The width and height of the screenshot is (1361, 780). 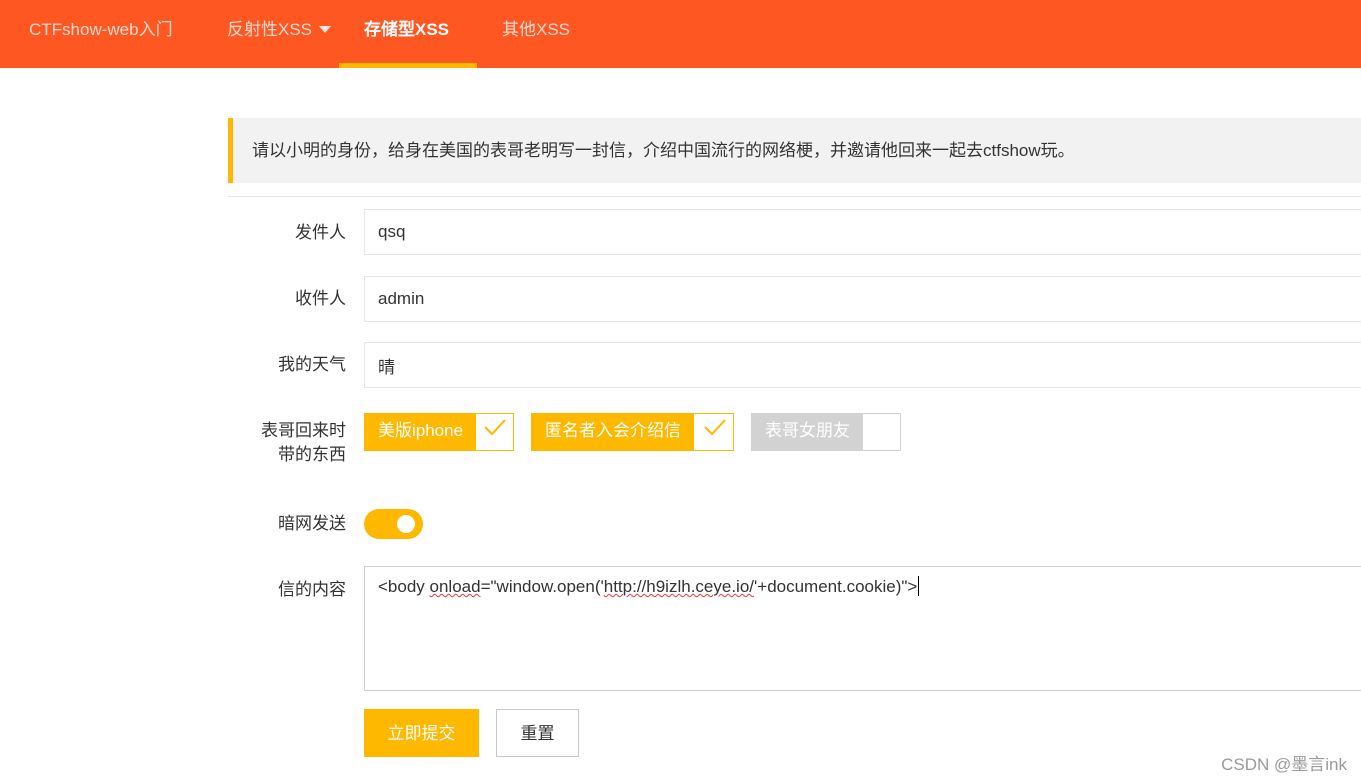 I want to click on content-text-part: ="window.open(', so click(x=542, y=586).